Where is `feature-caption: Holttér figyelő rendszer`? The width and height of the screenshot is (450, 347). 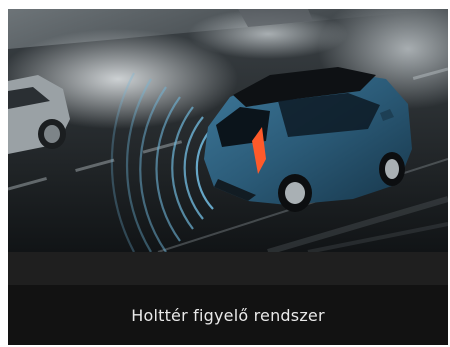
feature-caption: Holttér figyelő rendszer is located at coordinates (228, 315).